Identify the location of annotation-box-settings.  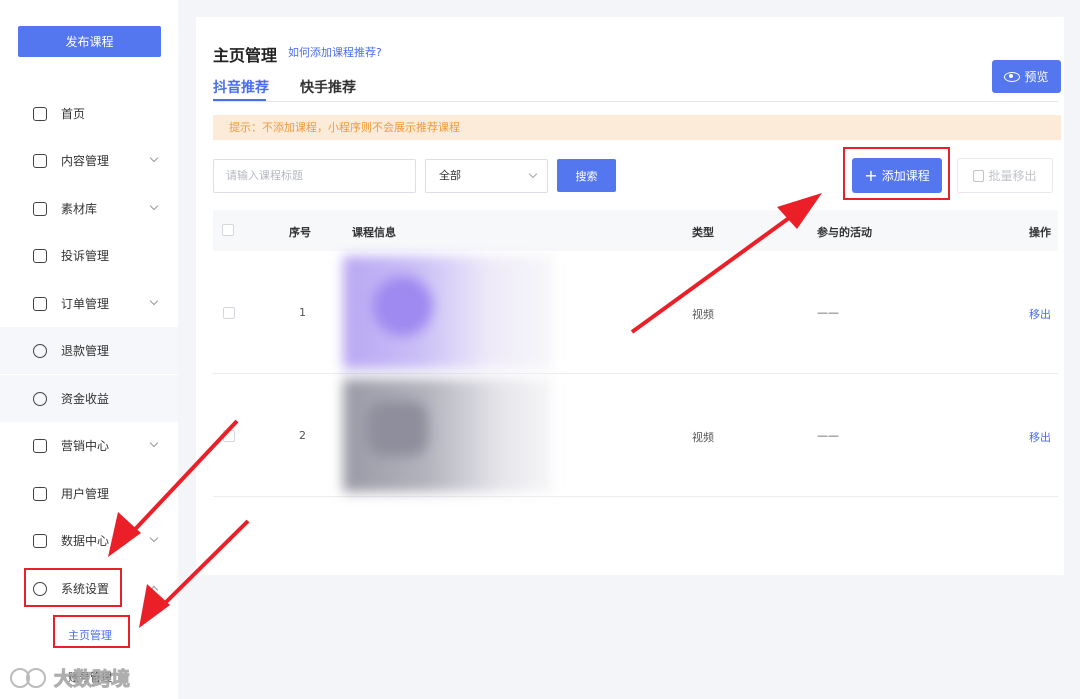
(73, 587).